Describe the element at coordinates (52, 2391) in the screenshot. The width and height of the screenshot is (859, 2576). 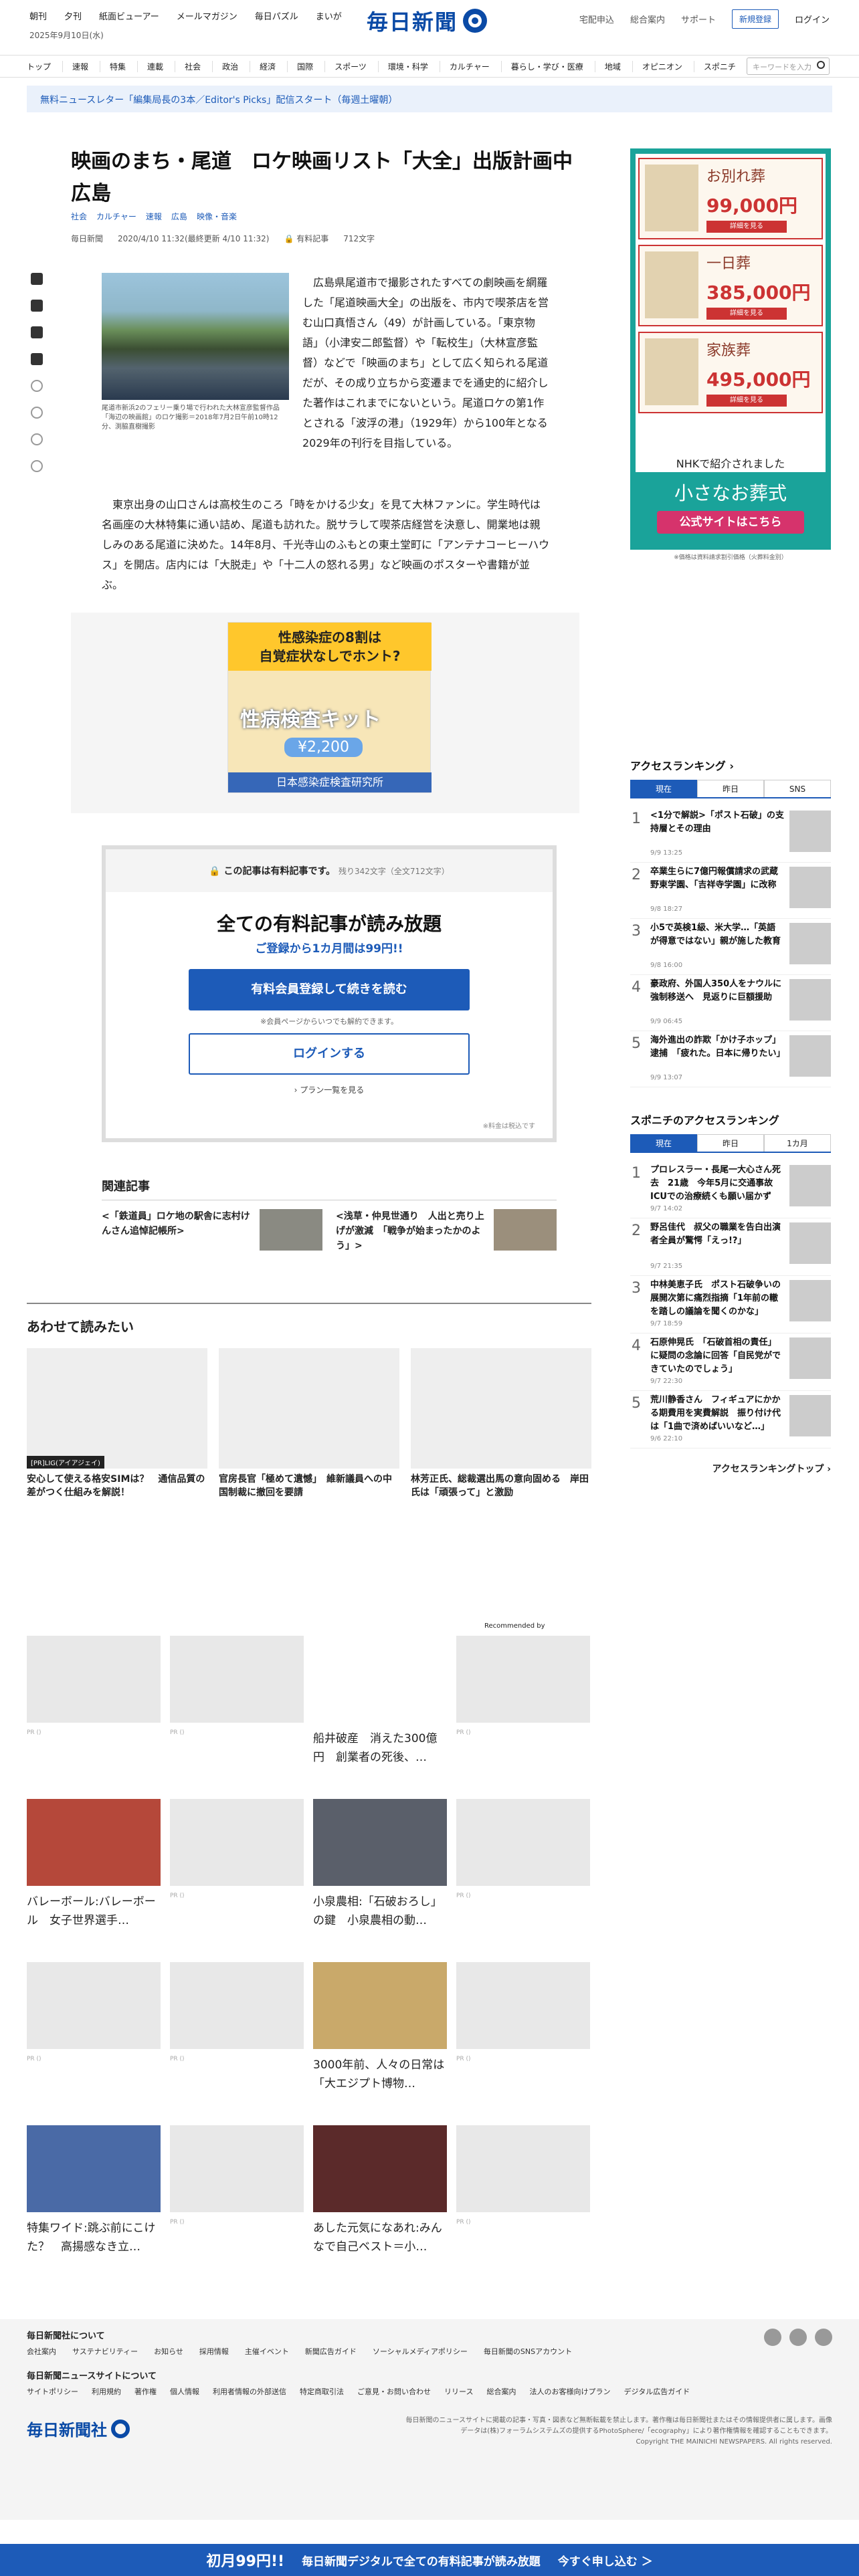
I see `footer-link: サイトポリシー` at that location.